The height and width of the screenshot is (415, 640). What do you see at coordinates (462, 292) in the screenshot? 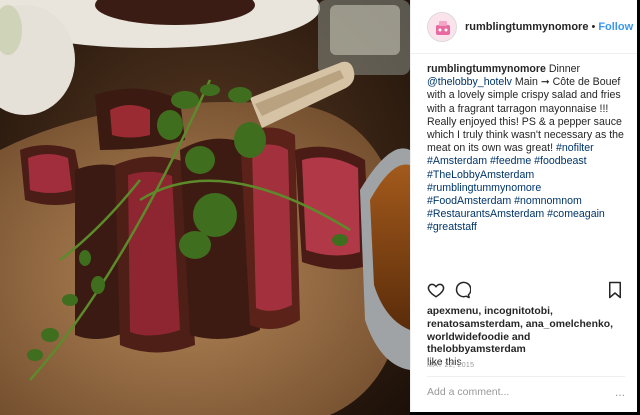
I see `speech-bubble-icon` at bounding box center [462, 292].